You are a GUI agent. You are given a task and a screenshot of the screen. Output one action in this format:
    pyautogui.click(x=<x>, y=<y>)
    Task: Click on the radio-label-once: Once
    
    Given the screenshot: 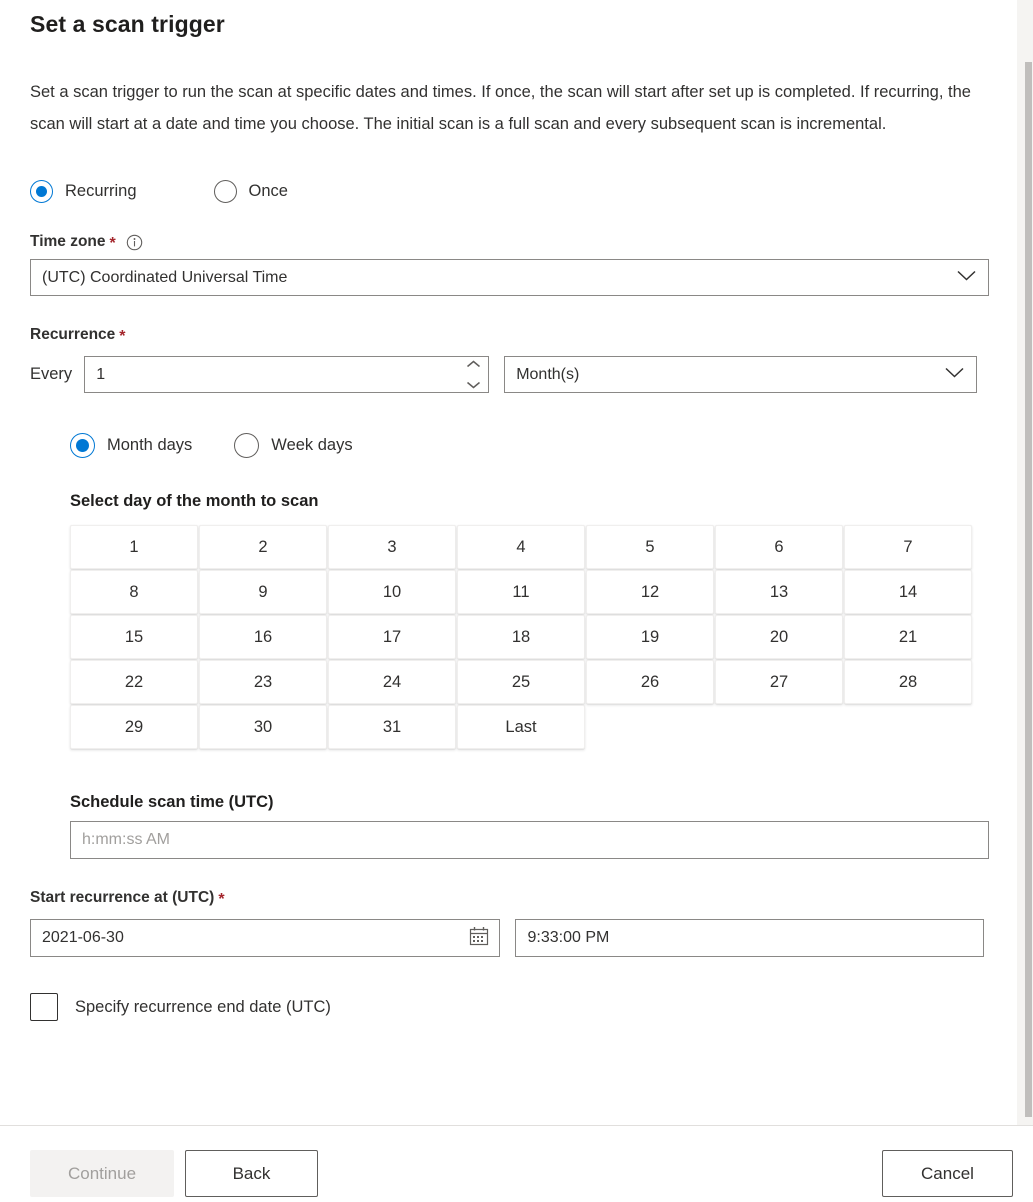 What is the action you would take?
    pyautogui.click(x=268, y=191)
    